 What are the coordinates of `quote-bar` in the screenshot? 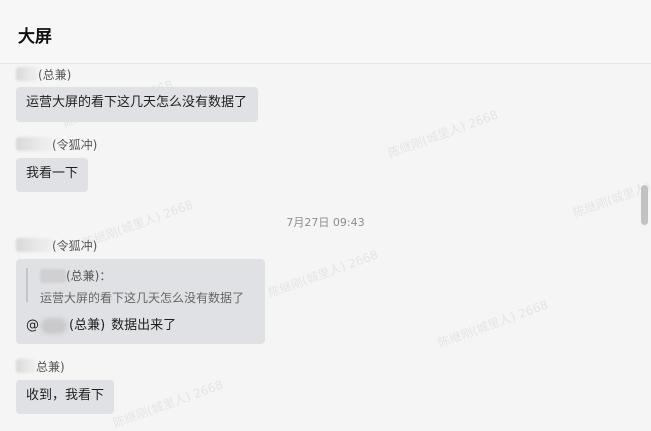 It's located at (27, 285).